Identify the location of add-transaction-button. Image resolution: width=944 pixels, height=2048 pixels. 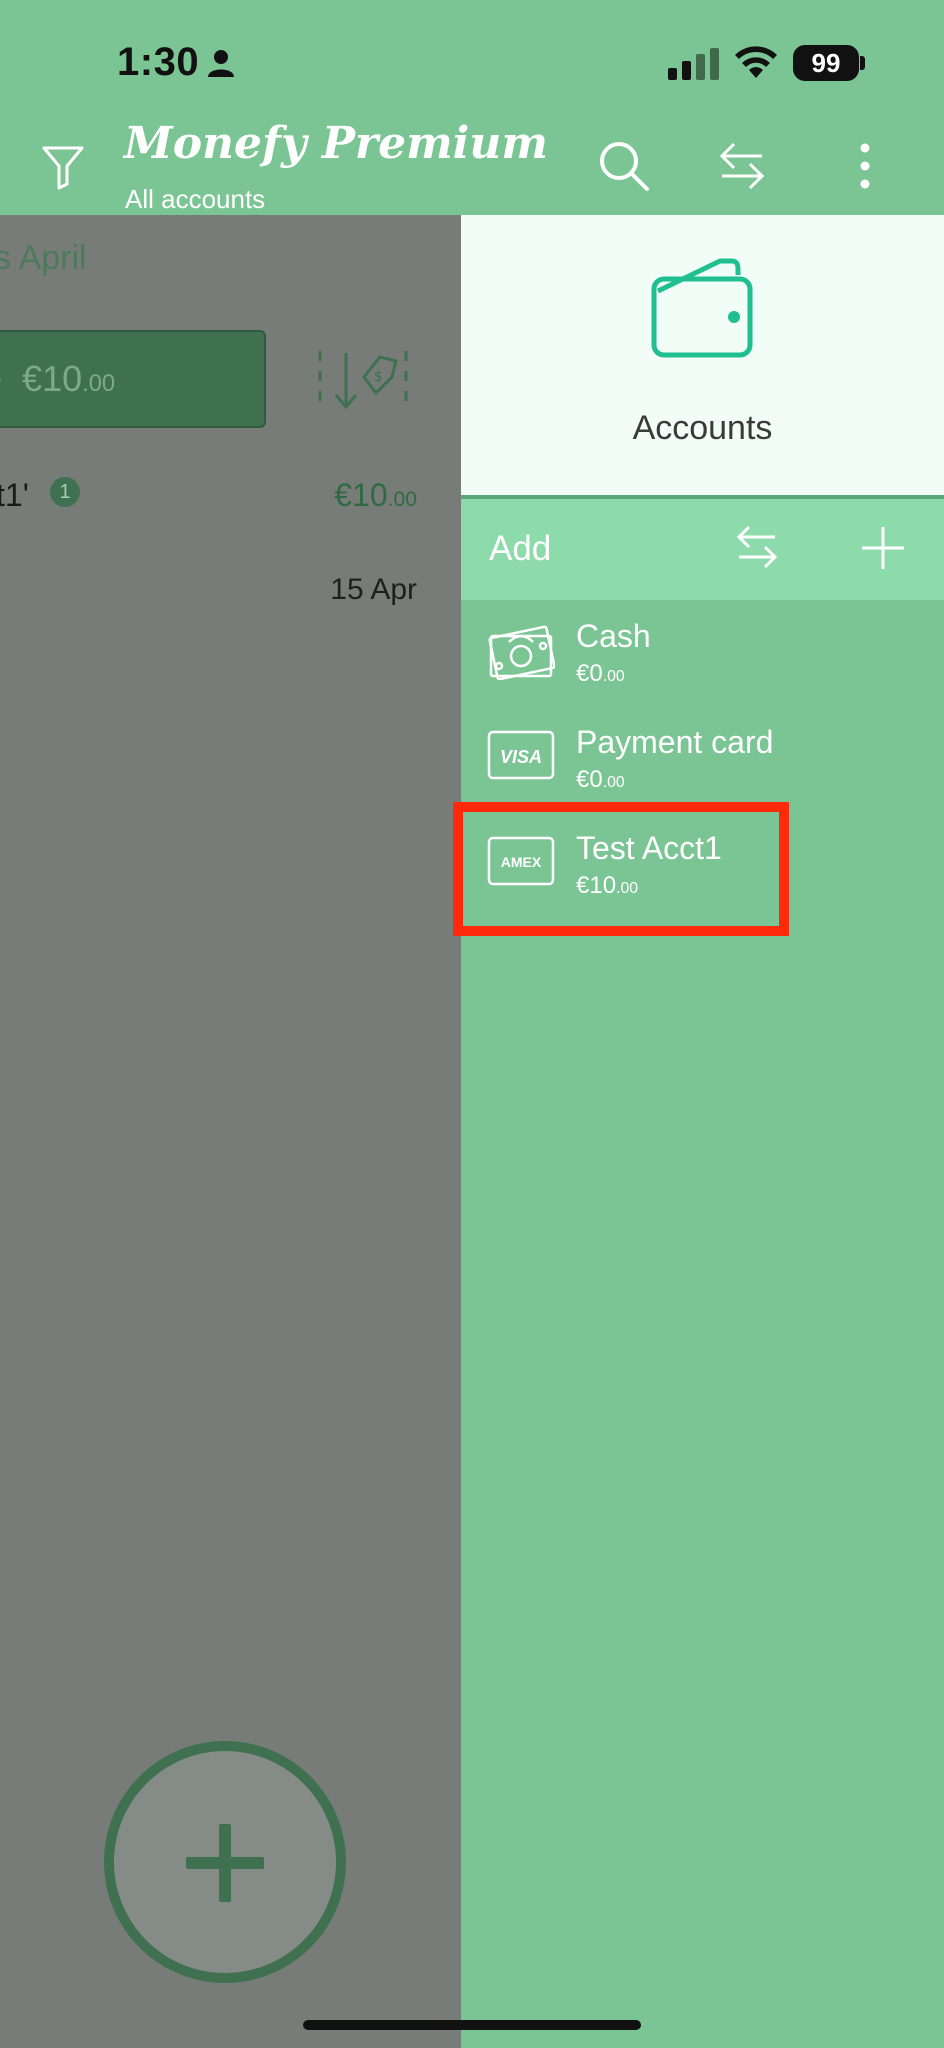
(225, 1862).